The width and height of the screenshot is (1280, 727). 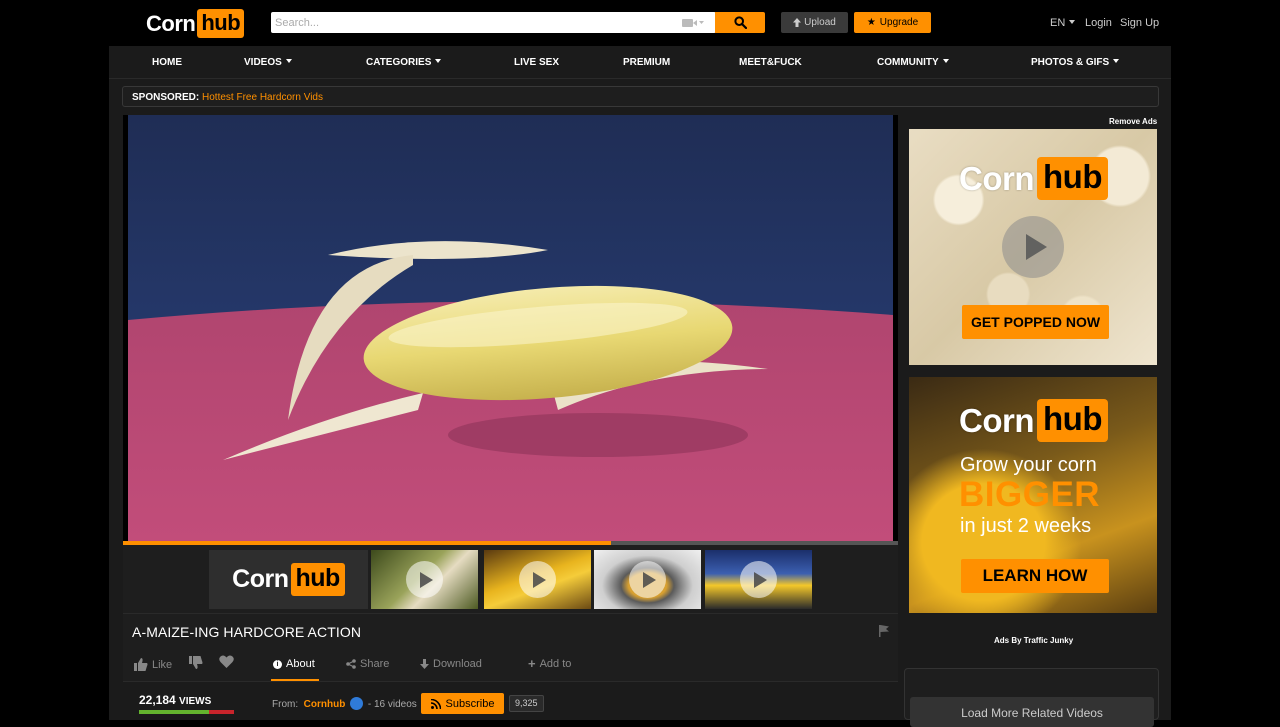 What do you see at coordinates (1033, 247) in the screenshot?
I see `ad-banner-popcorn: Corn hub GET POPPED NOW` at bounding box center [1033, 247].